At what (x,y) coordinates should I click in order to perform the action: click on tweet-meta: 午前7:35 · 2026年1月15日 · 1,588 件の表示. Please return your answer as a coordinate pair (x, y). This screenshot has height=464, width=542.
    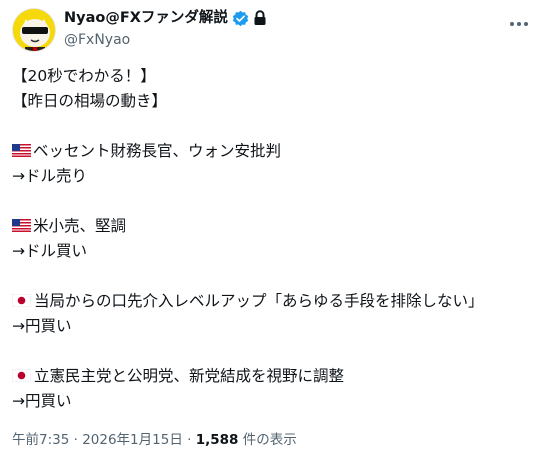
    Looking at the image, I should click on (154, 440).